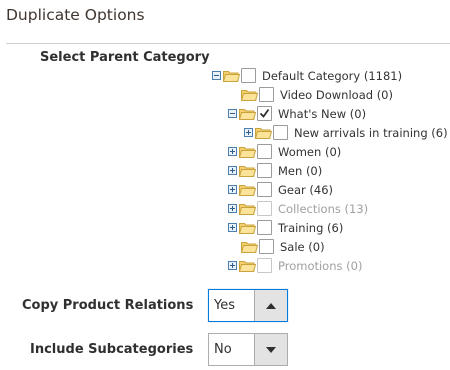  Describe the element at coordinates (285, 227) in the screenshot. I see `tree-node-training: Training (6)` at that location.